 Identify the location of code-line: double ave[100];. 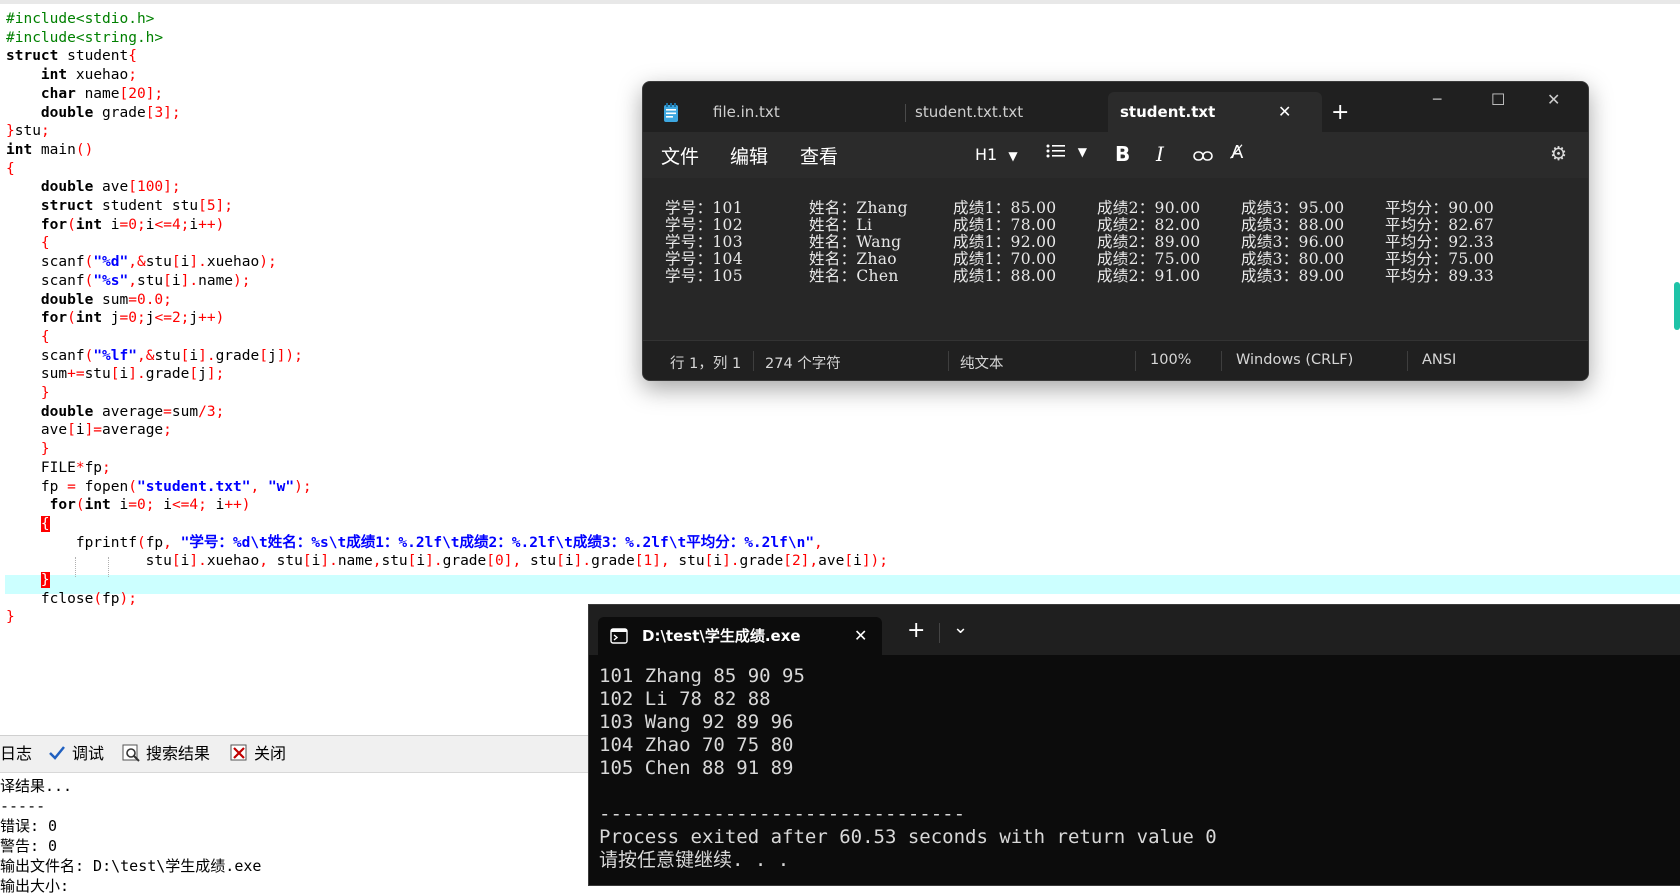
(93, 187).